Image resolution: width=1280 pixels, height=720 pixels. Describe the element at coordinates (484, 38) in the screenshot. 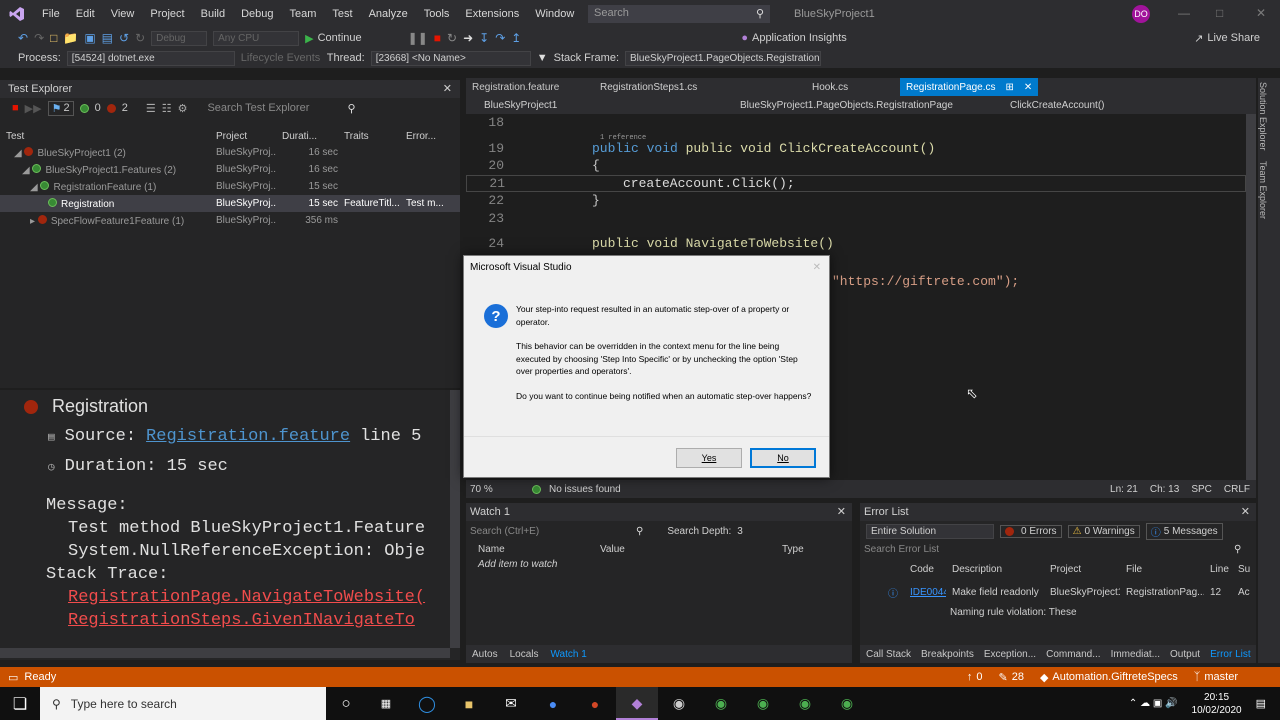

I see `step-into-icon: ↧` at that location.